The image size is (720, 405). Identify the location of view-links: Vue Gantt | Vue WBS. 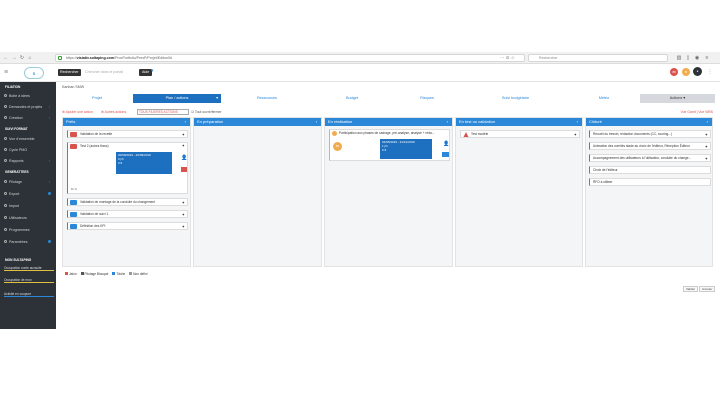
(697, 112).